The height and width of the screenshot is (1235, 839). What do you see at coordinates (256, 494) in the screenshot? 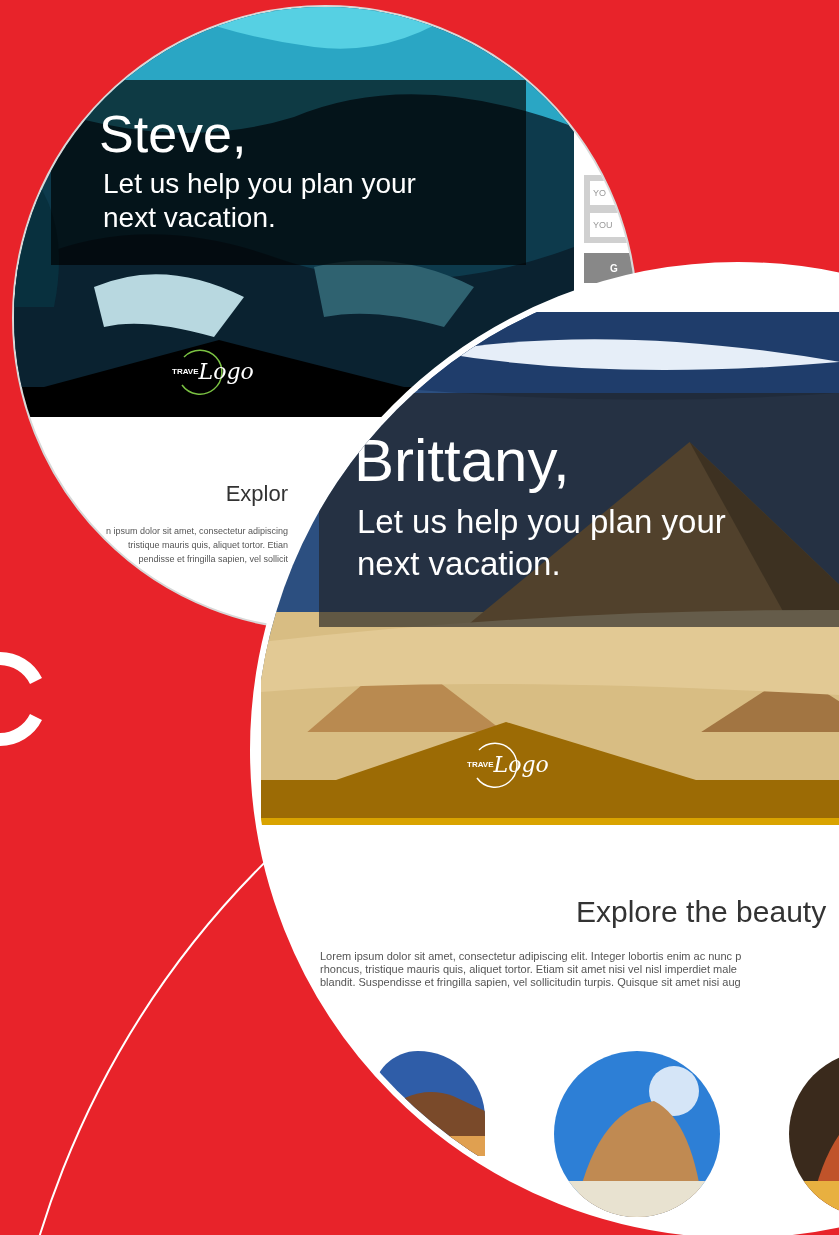
I see `section-heading: Explor` at bounding box center [256, 494].